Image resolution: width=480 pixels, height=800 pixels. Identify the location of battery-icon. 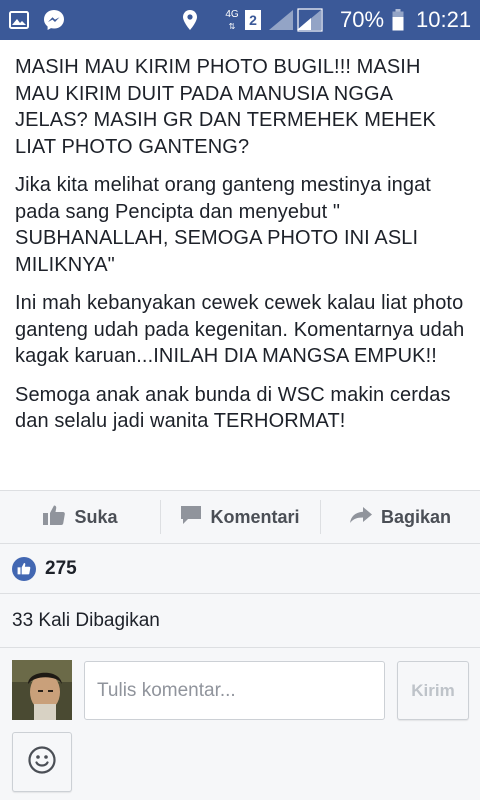
(398, 20).